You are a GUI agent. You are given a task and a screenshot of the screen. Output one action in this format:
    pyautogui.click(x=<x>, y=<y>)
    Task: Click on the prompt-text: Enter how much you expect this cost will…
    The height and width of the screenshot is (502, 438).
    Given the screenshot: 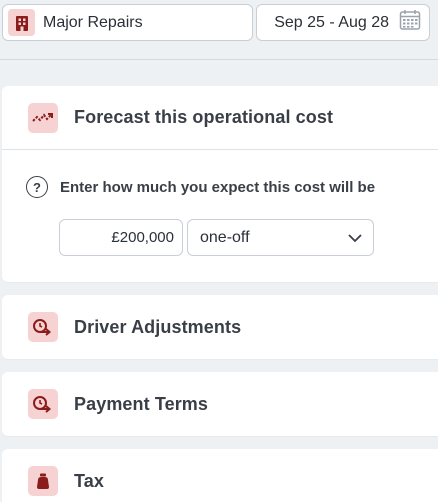 What is the action you would take?
    pyautogui.click(x=218, y=187)
    